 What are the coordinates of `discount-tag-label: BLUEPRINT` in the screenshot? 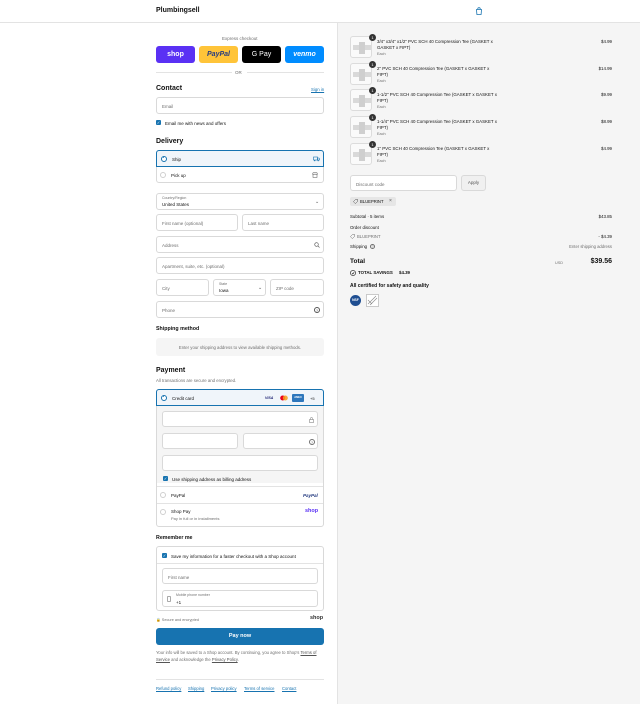 It's located at (372, 201).